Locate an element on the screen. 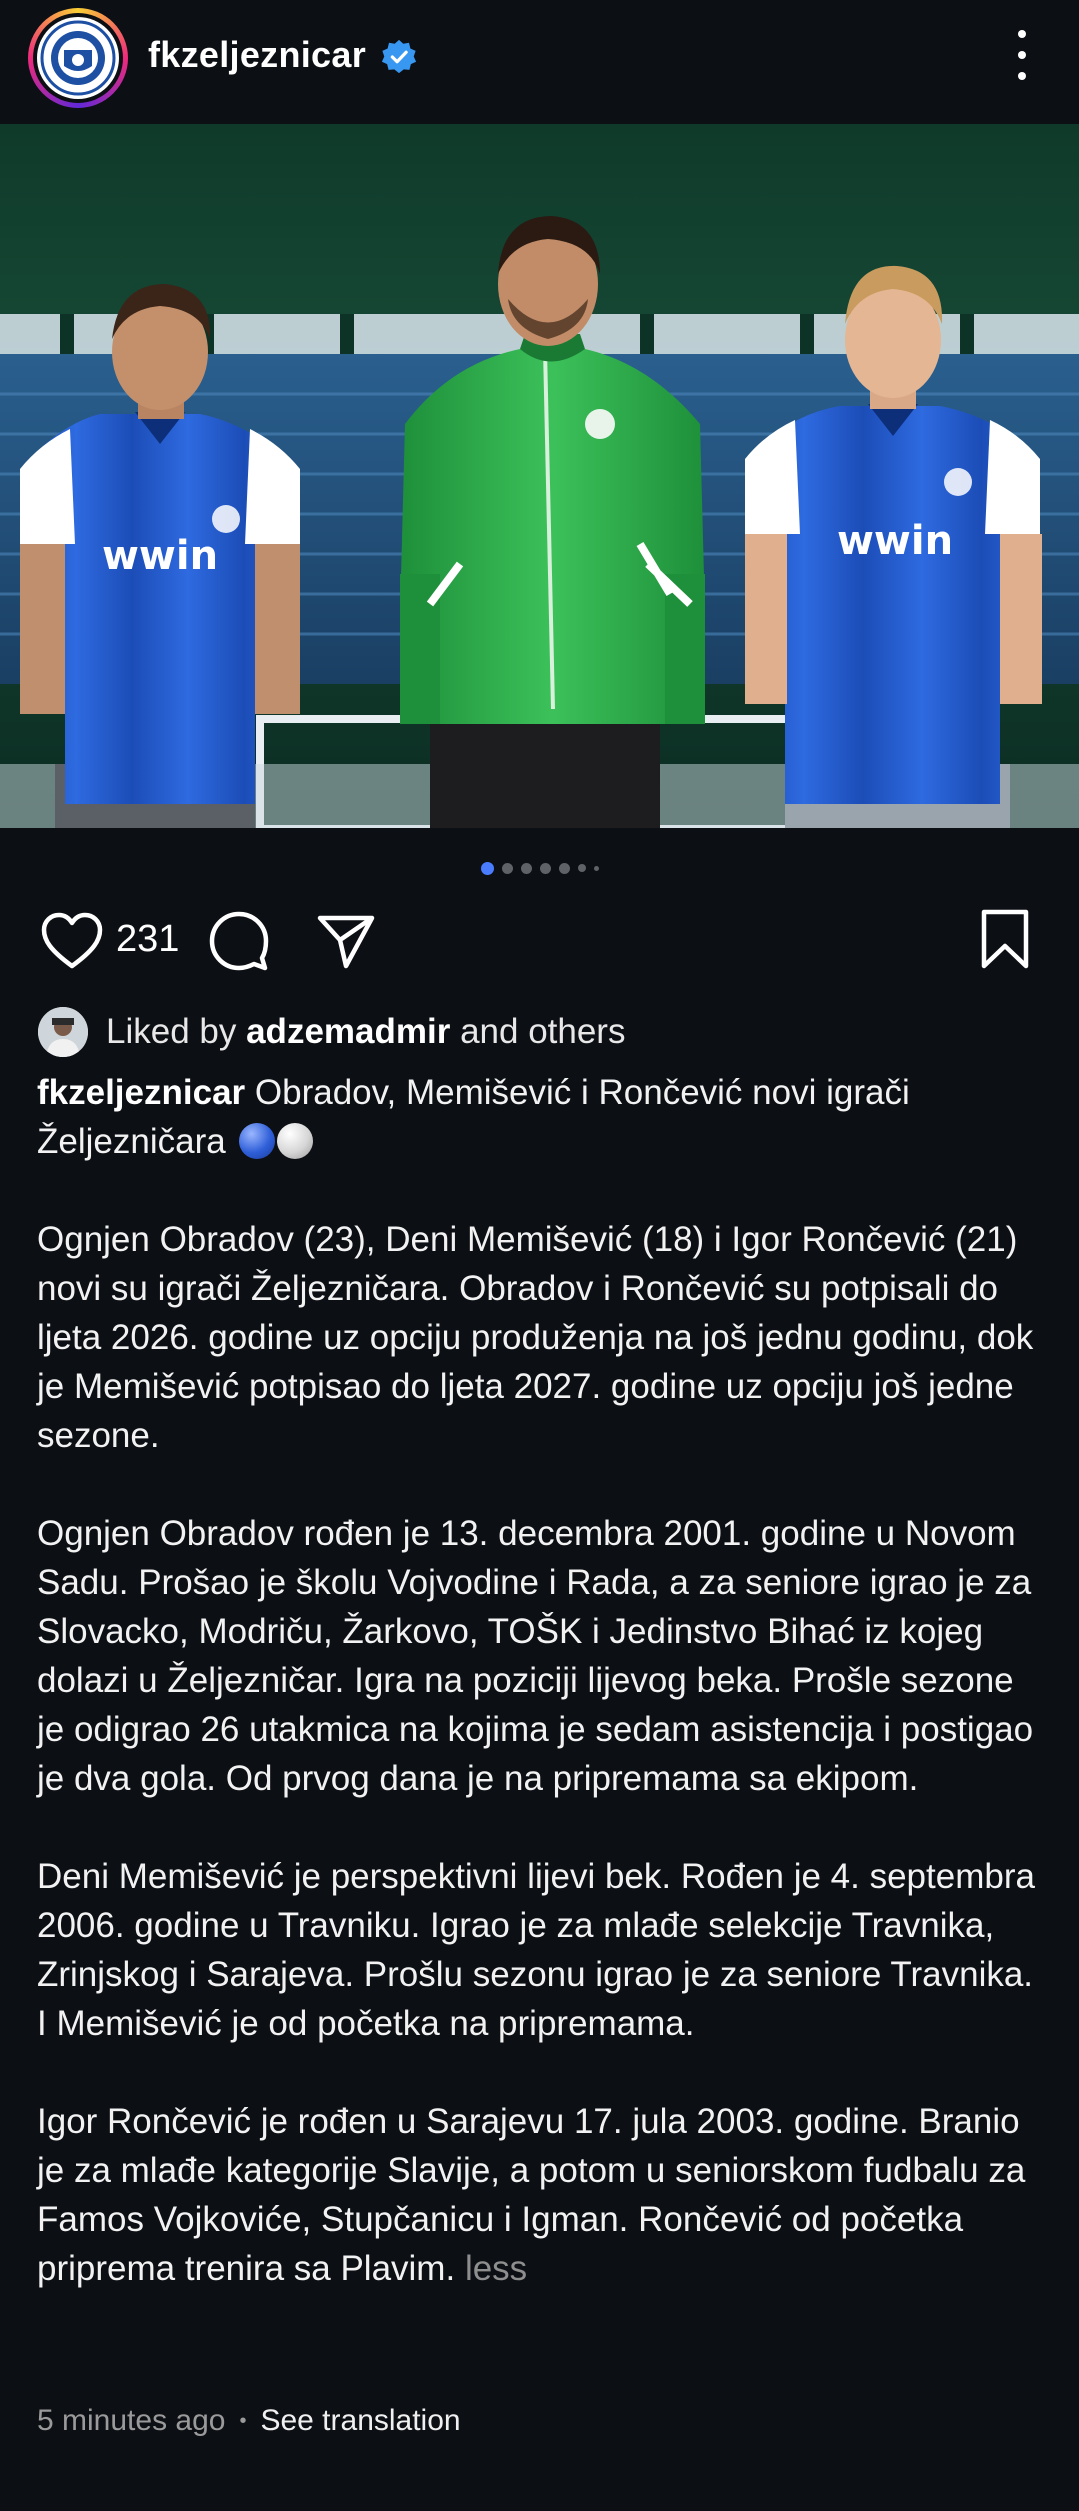 The width and height of the screenshot is (1079, 2511). share-icon is located at coordinates (346, 941).